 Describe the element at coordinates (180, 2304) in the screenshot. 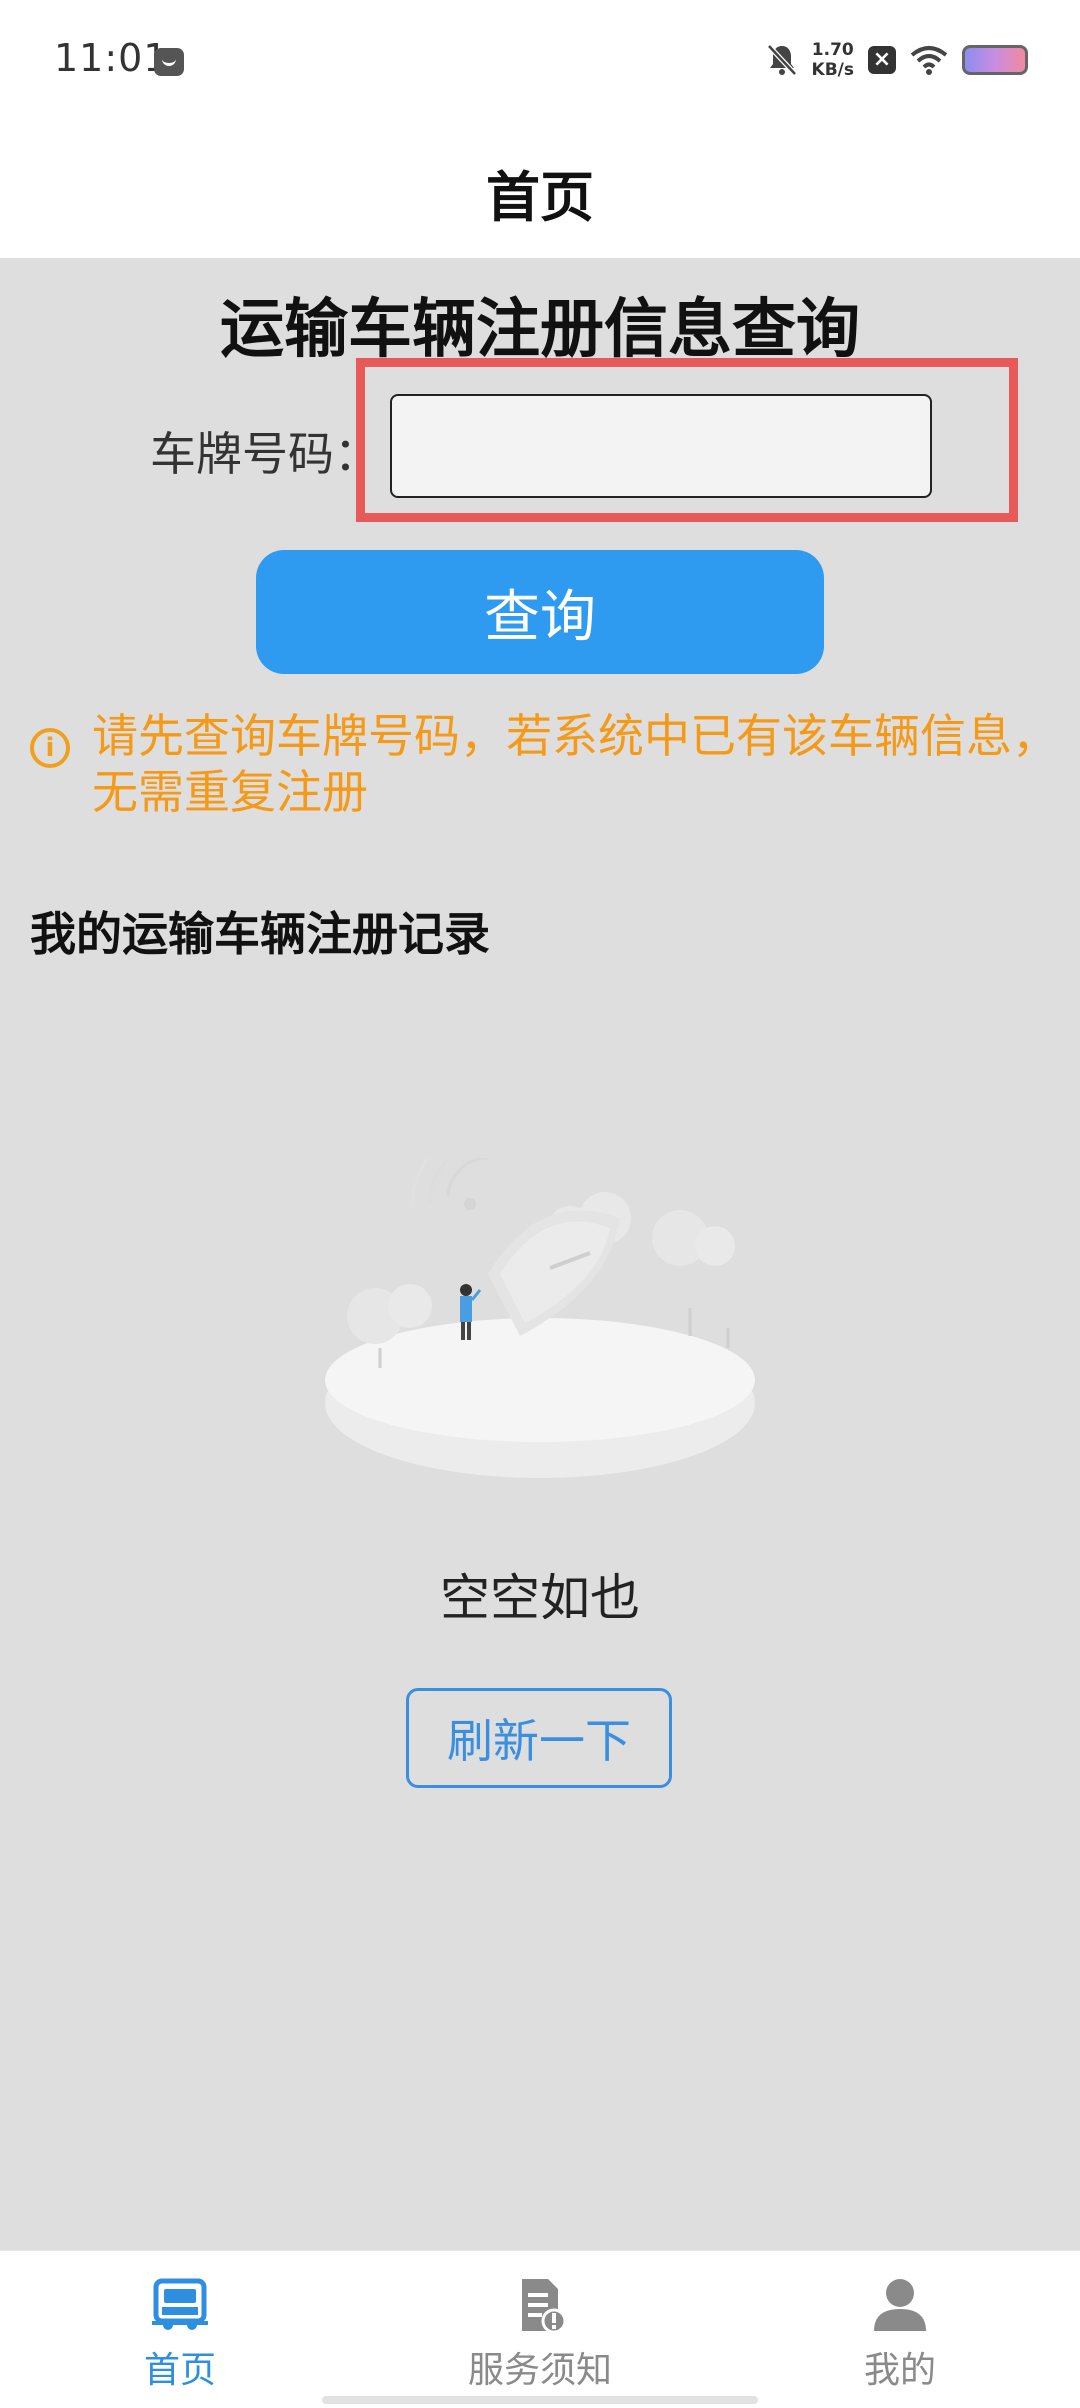

I see `truck-icon` at that location.